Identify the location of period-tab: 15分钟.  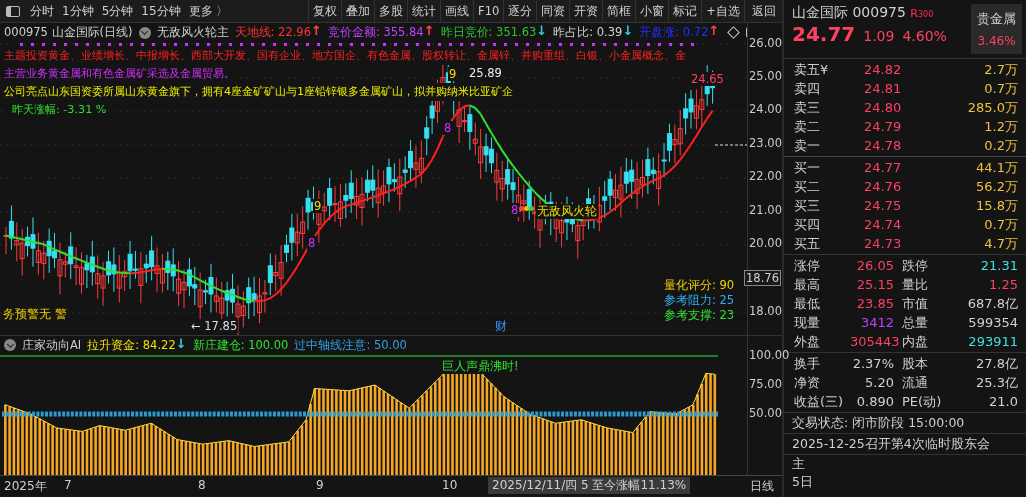
(161, 11).